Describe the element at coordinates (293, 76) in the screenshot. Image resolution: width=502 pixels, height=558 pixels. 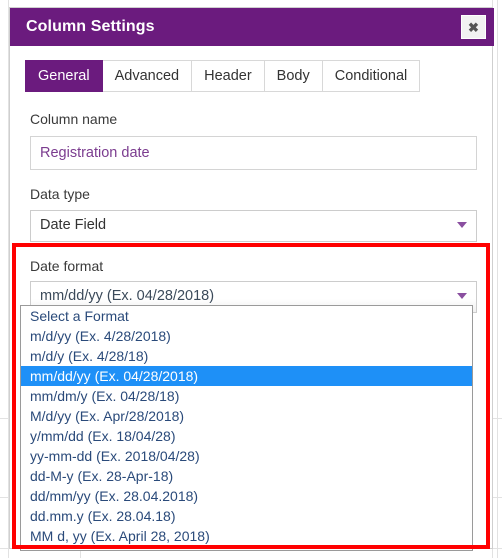
I see `tab-body: Body` at that location.